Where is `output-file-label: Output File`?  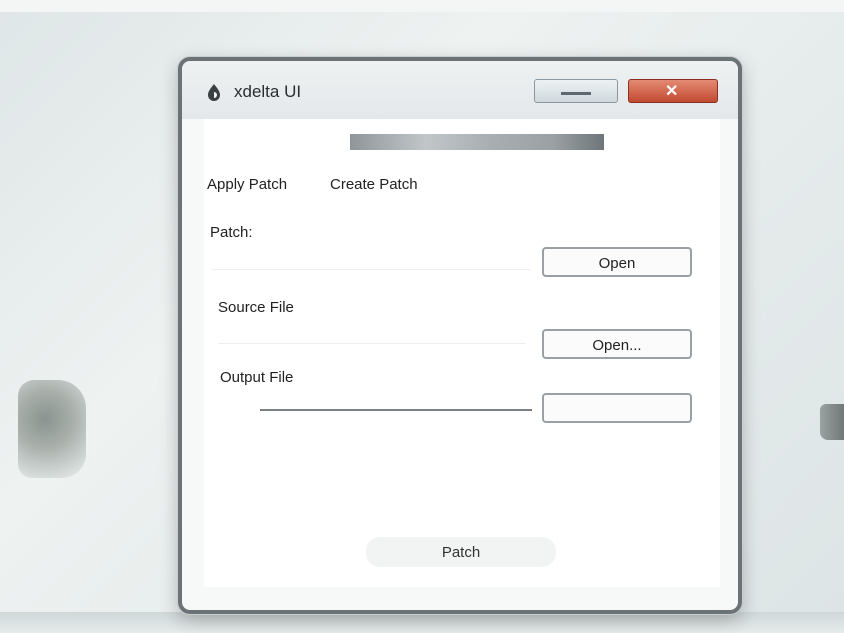
output-file-label: Output File is located at coordinates (257, 377).